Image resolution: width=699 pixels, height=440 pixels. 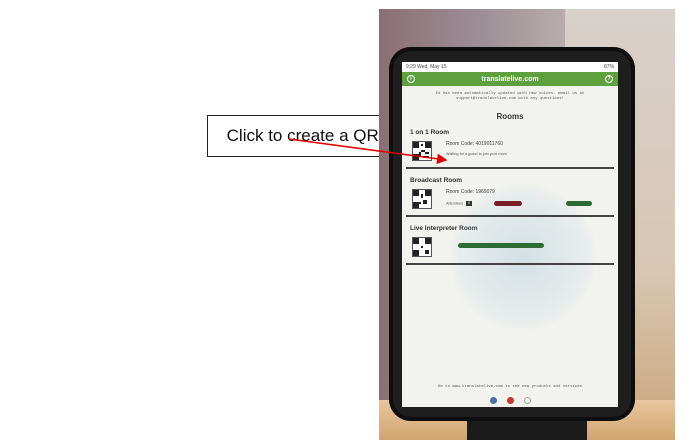 What do you see at coordinates (510, 67) in the screenshot?
I see `status-bar: 9:29 Wed, May 15 87%` at bounding box center [510, 67].